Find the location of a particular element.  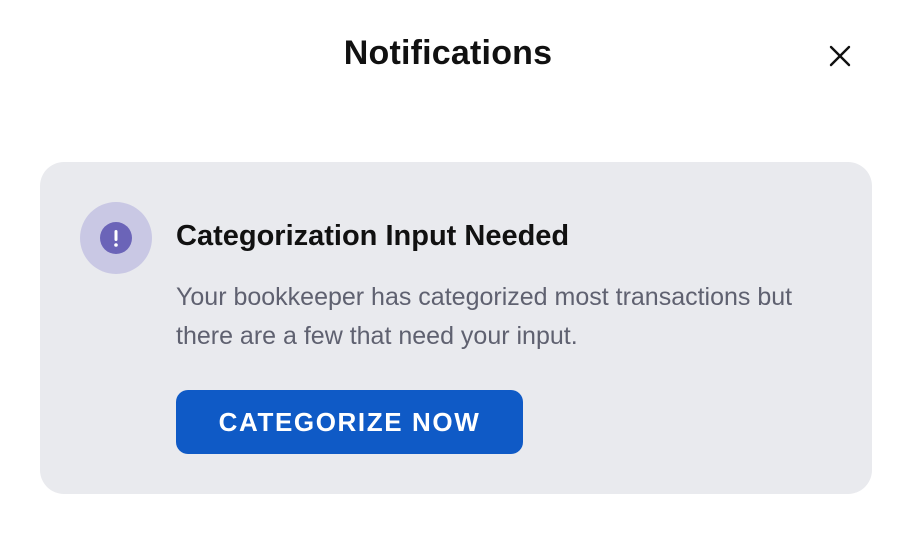

categorize-now-button: CATEGORIZE NOW is located at coordinates (349, 422).